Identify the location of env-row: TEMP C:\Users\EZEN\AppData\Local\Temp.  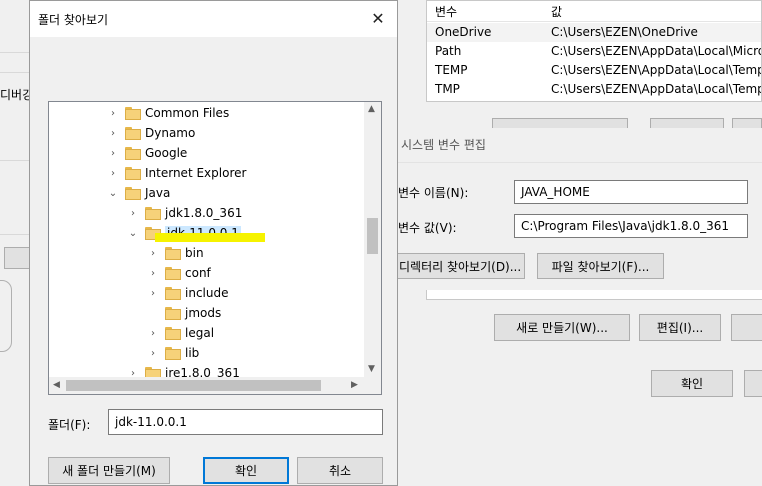
(594, 70).